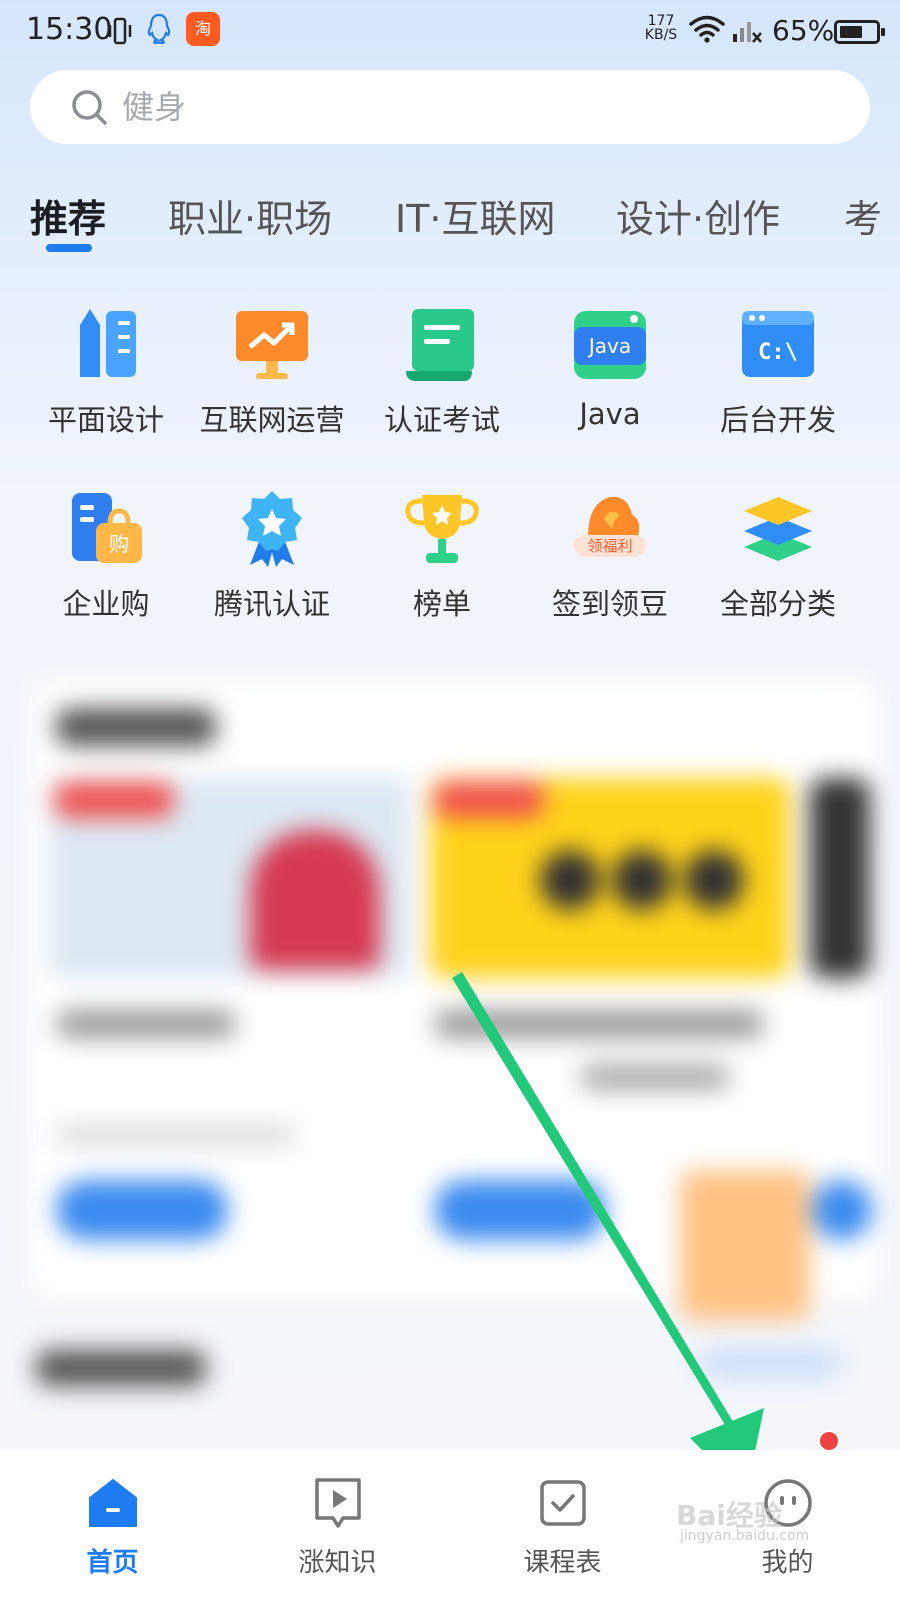  I want to click on nav-knowledge: 涨知识, so click(337, 1525).